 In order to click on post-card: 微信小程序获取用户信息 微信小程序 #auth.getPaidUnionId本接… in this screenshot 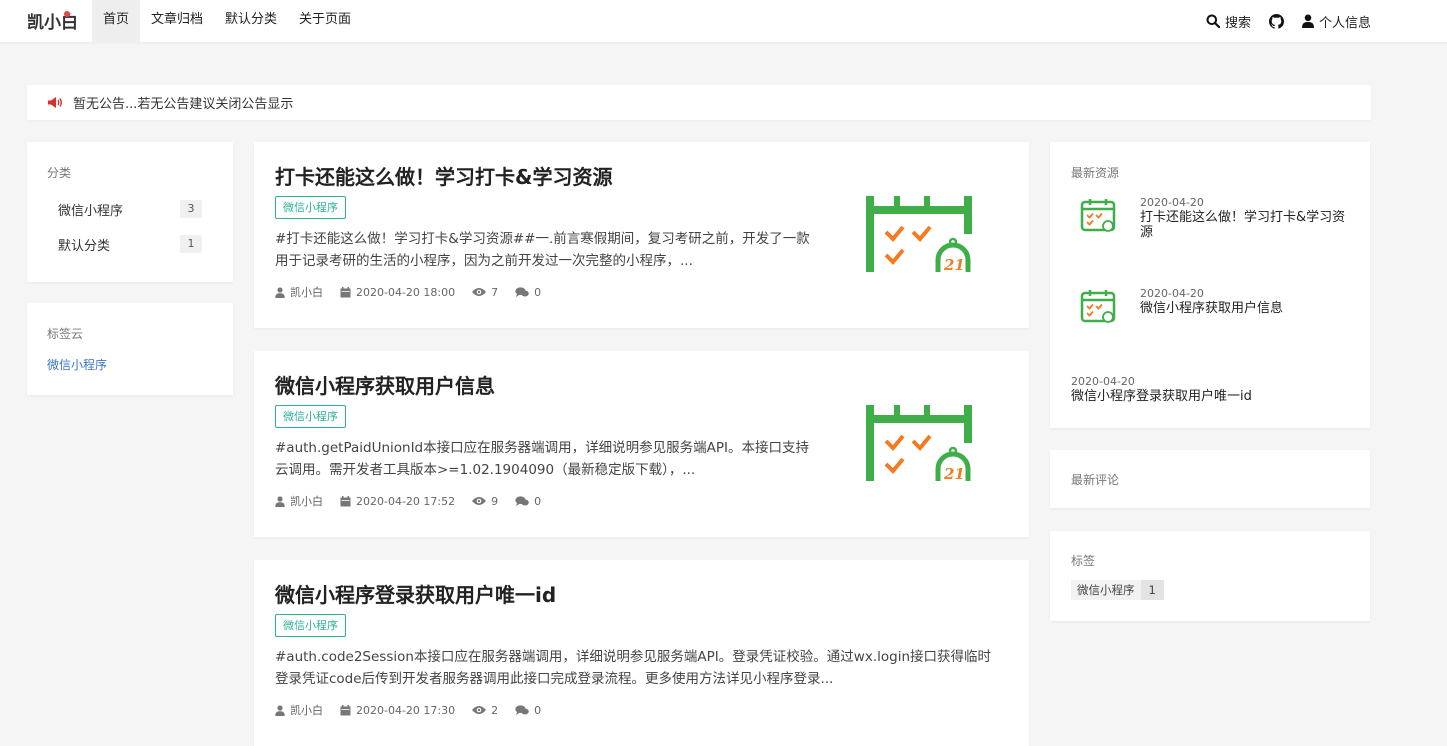, I will do `click(641, 444)`.